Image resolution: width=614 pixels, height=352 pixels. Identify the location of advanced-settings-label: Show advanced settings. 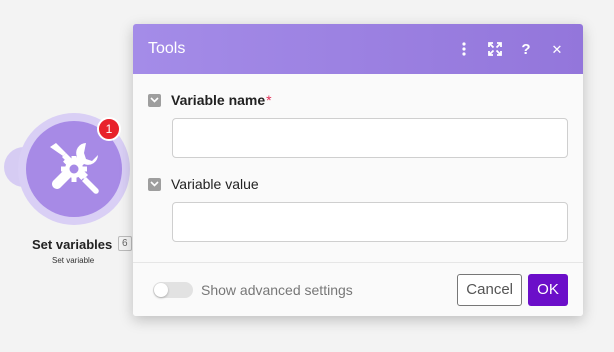
(329, 290).